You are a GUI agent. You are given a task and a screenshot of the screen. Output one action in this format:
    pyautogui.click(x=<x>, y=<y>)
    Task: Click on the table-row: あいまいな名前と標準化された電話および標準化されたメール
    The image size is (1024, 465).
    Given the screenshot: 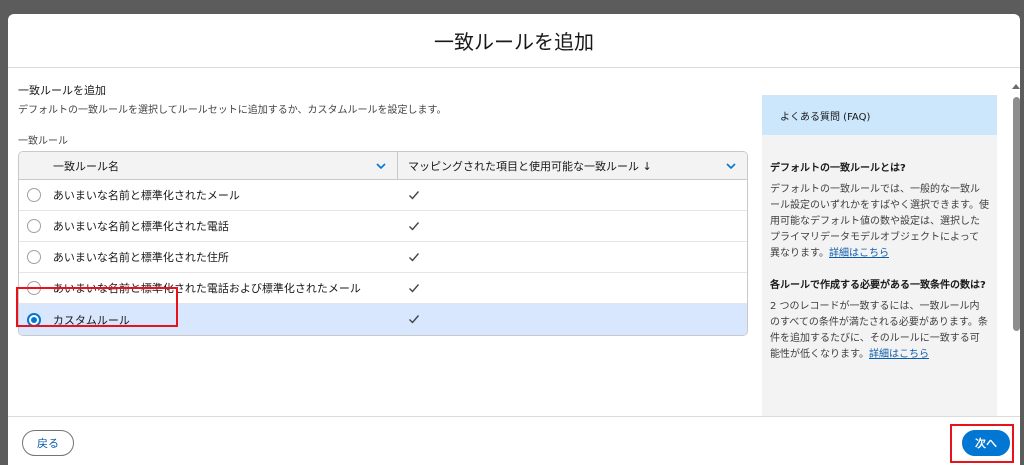 What is the action you would take?
    pyautogui.click(x=383, y=288)
    